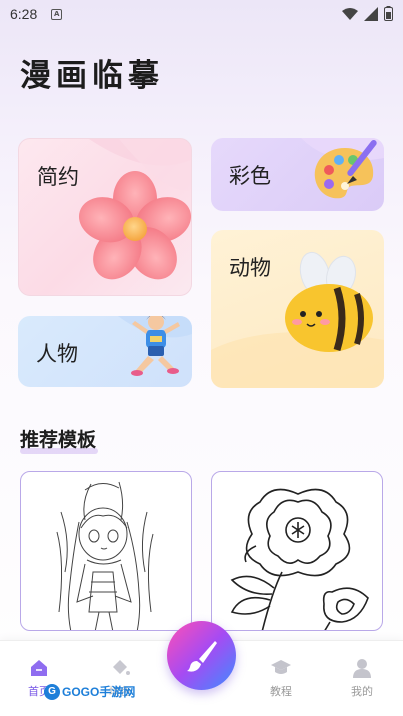 The height and width of the screenshot is (716, 403). Describe the element at coordinates (345, 169) in the screenshot. I see `palette-icon` at that location.